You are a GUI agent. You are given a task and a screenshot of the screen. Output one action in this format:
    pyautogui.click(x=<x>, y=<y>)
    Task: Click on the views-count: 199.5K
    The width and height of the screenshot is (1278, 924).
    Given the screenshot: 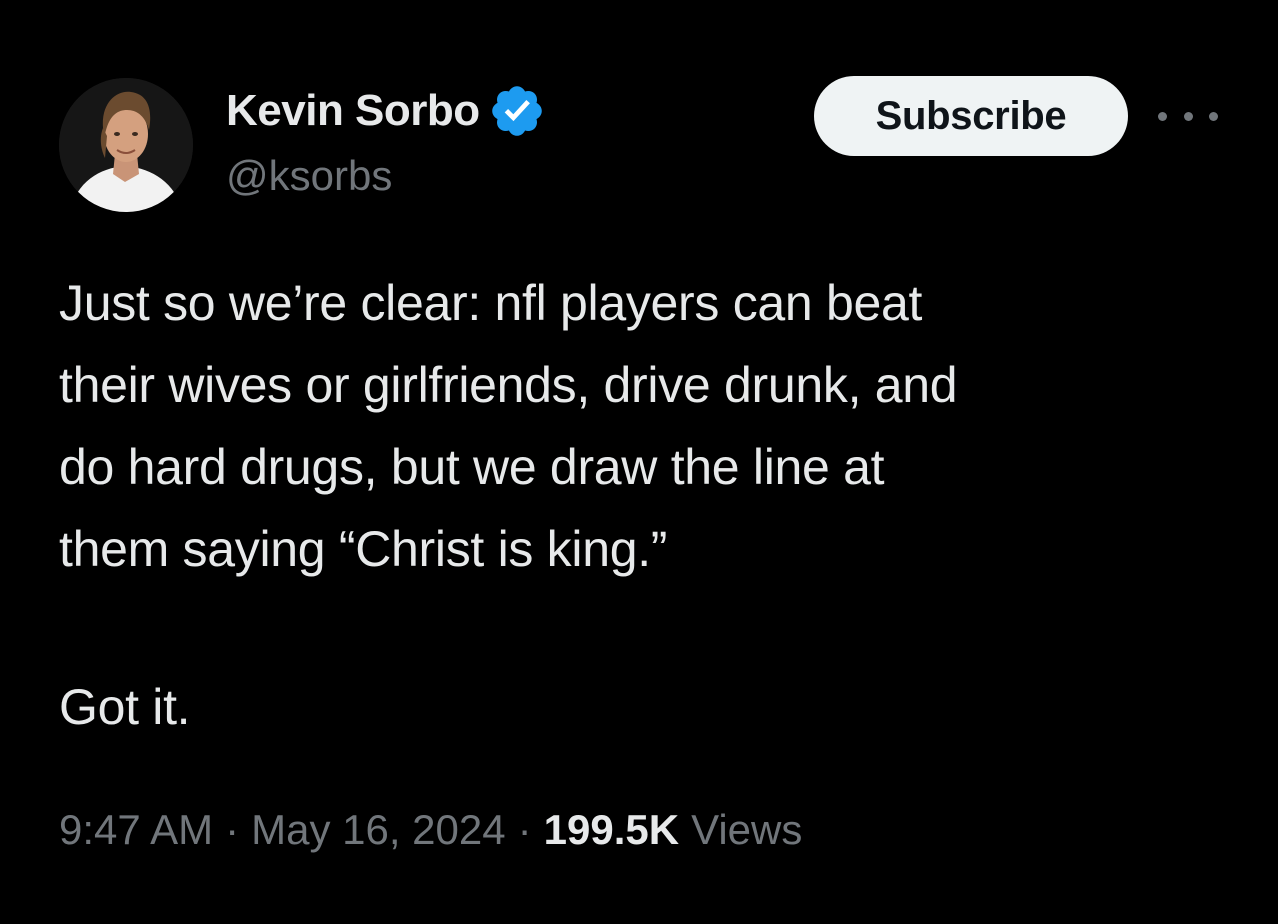 What is the action you would take?
    pyautogui.click(x=611, y=830)
    